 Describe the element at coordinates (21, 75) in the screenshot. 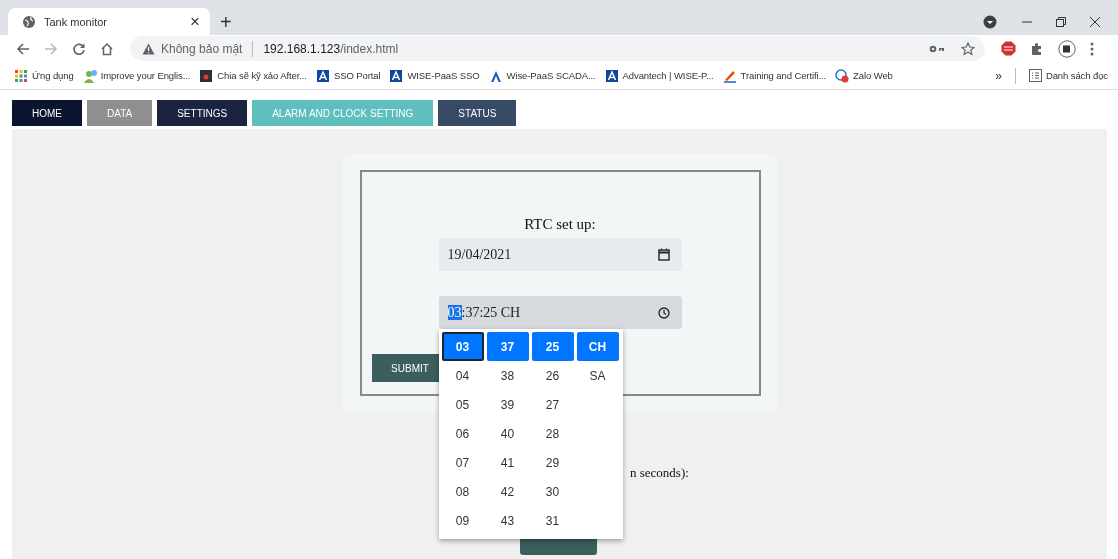

I see `apps-grid-icon` at that location.